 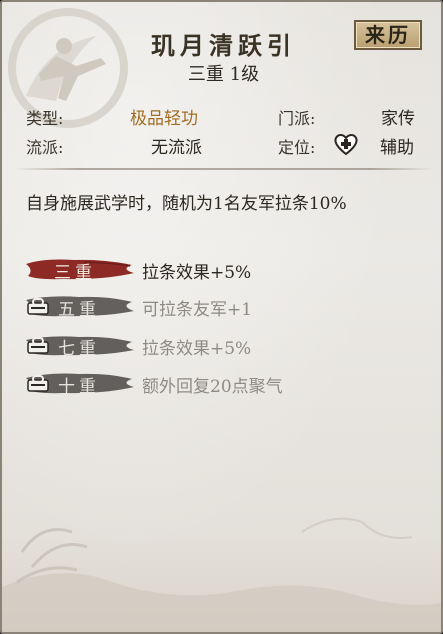 I want to click on skill-level: 三重 1级, so click(x=223, y=74).